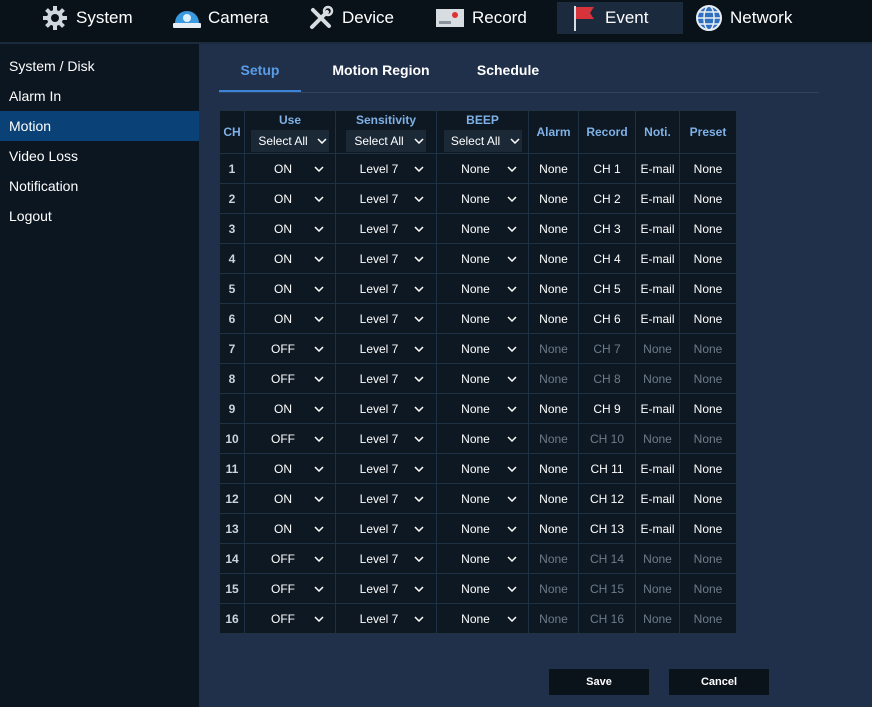 The width and height of the screenshot is (872, 707). I want to click on tab-setup: Setup, so click(260, 72).